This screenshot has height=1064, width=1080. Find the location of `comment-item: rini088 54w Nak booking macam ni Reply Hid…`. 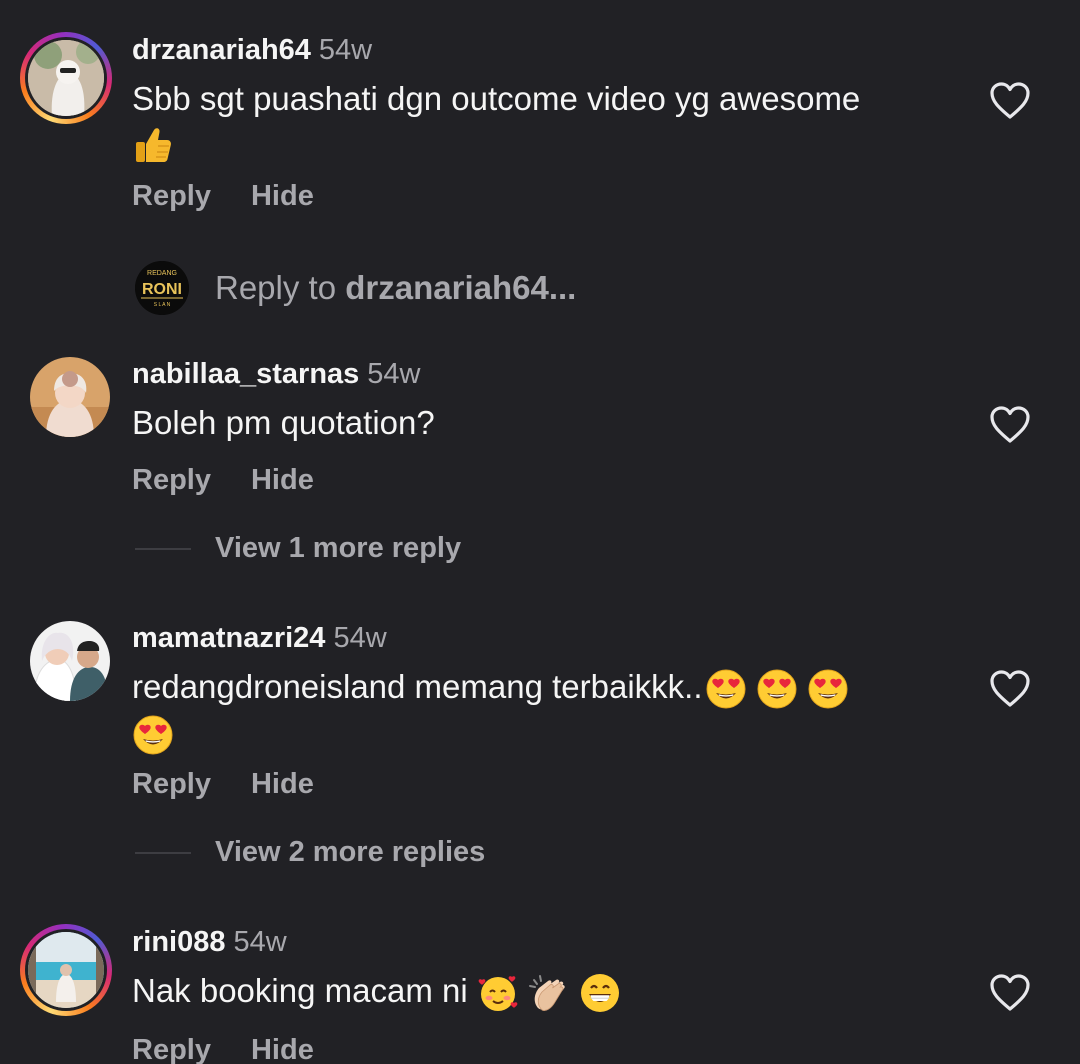

comment-item: rini088 54w Nak booking macam ni Reply Hid… is located at coordinates (540, 986).